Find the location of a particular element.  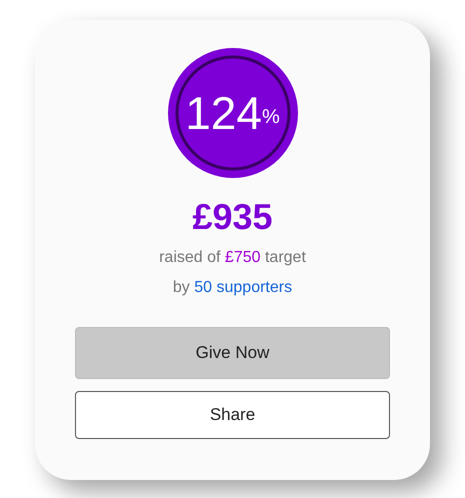

raised-amount: £935 is located at coordinates (232, 217).